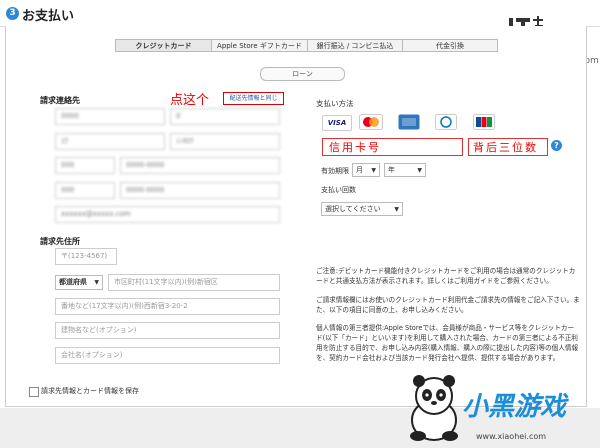 The width and height of the screenshot is (600, 448). Describe the element at coordinates (511, 436) in the screenshot. I see `xiaohei-url: www.xiaohei.com` at that location.